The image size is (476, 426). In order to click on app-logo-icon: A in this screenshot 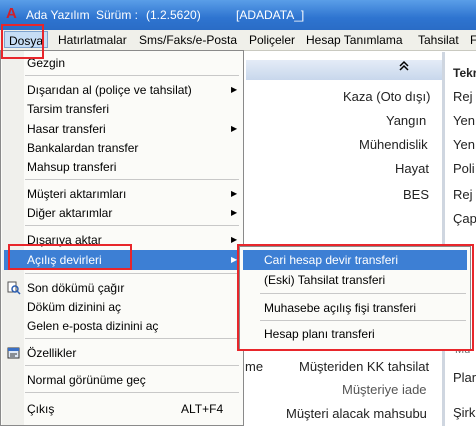, I will do `click(11, 13)`.